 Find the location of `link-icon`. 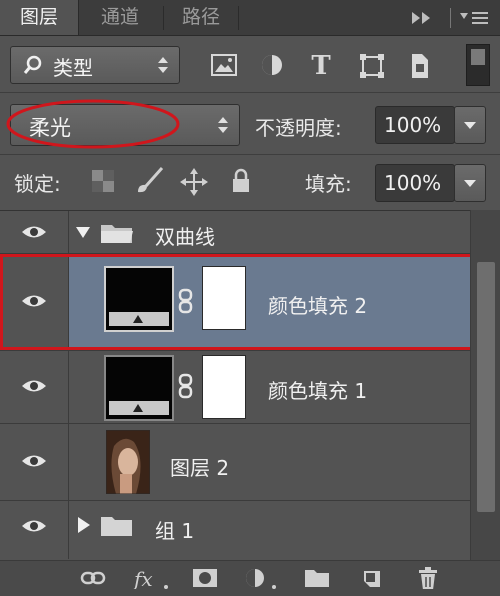

link-icon is located at coordinates (93, 578).